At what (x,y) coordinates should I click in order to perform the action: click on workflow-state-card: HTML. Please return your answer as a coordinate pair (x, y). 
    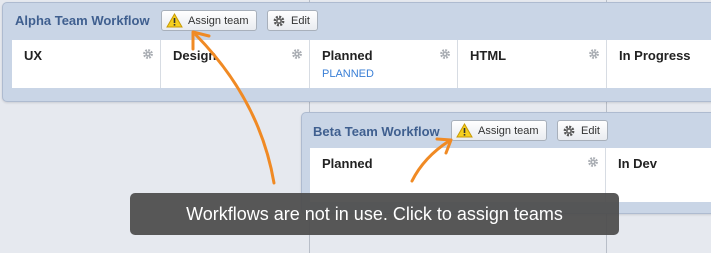
    Looking at the image, I should click on (532, 64).